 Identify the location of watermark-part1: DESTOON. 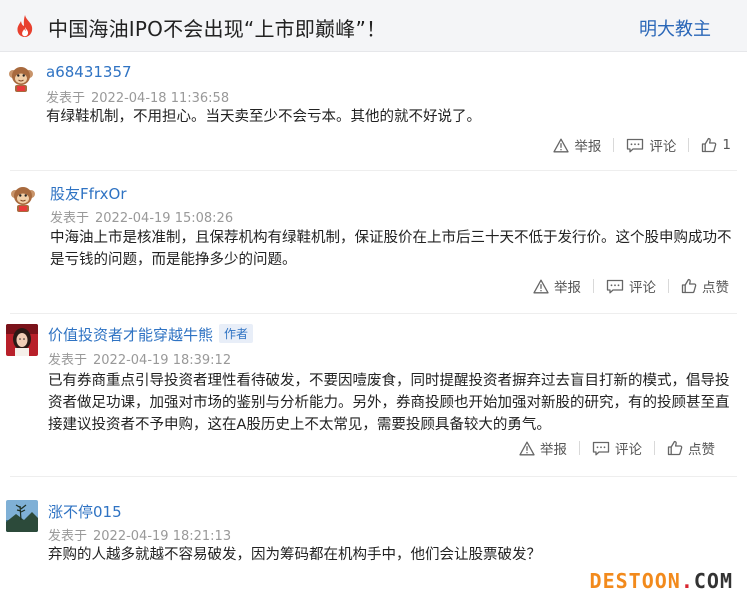
(635, 581).